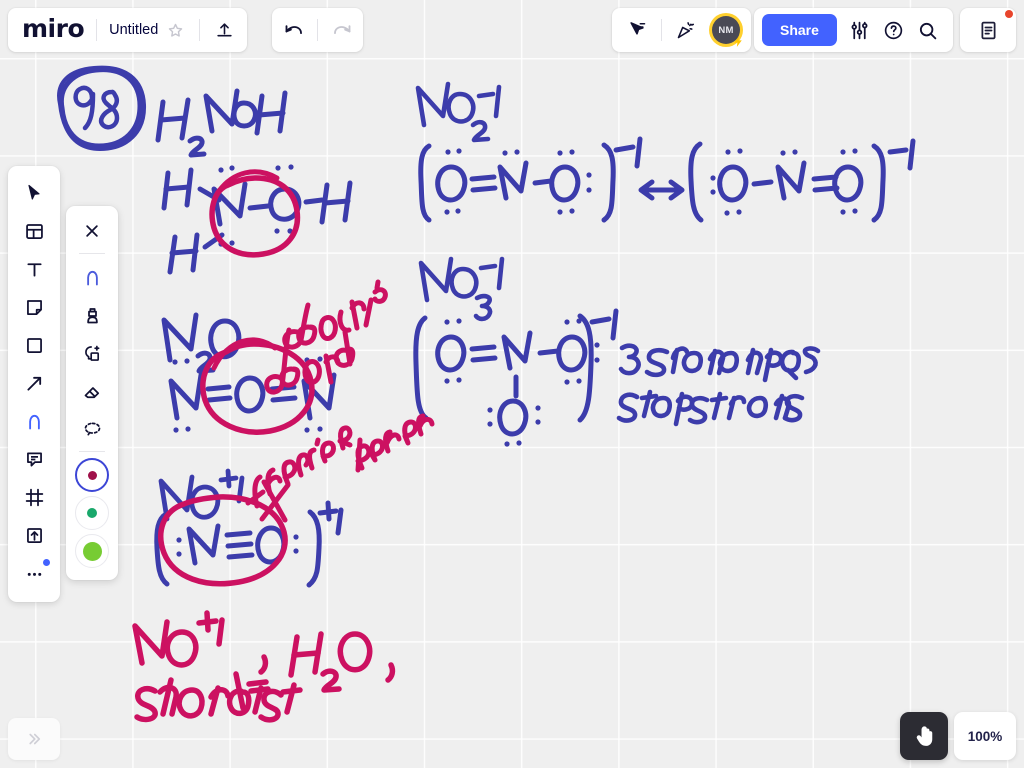  What do you see at coordinates (738, 41) in the screenshot?
I see `lightning-bolt-icon` at bounding box center [738, 41].